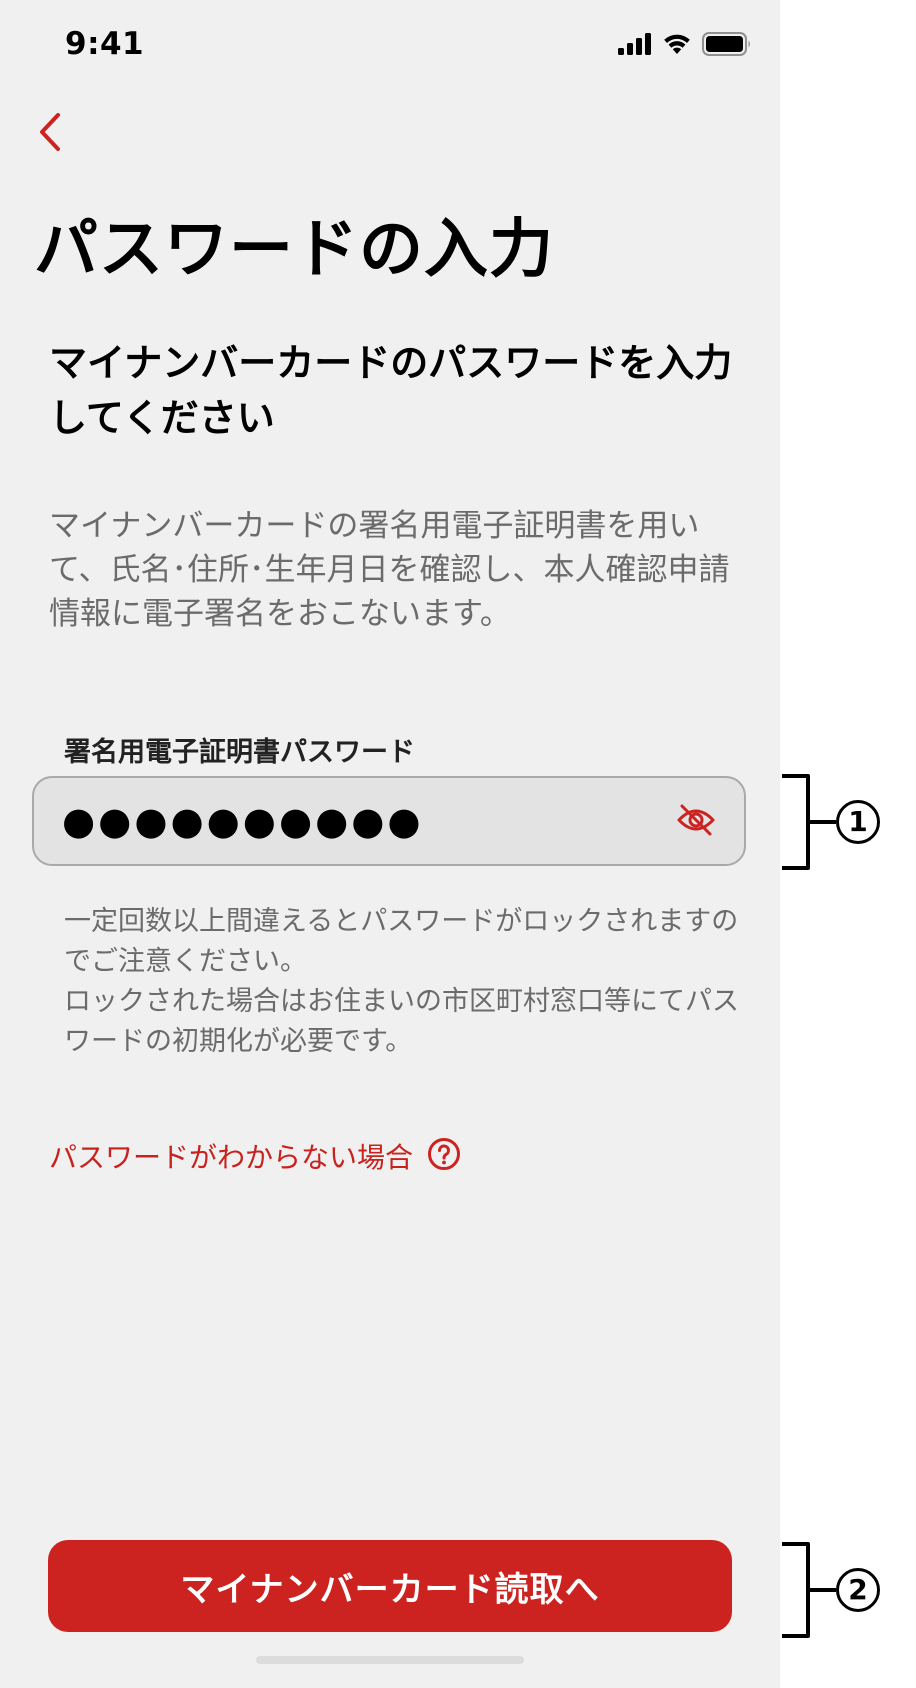  Describe the element at coordinates (727, 46) in the screenshot. I see `battery-icon` at that location.